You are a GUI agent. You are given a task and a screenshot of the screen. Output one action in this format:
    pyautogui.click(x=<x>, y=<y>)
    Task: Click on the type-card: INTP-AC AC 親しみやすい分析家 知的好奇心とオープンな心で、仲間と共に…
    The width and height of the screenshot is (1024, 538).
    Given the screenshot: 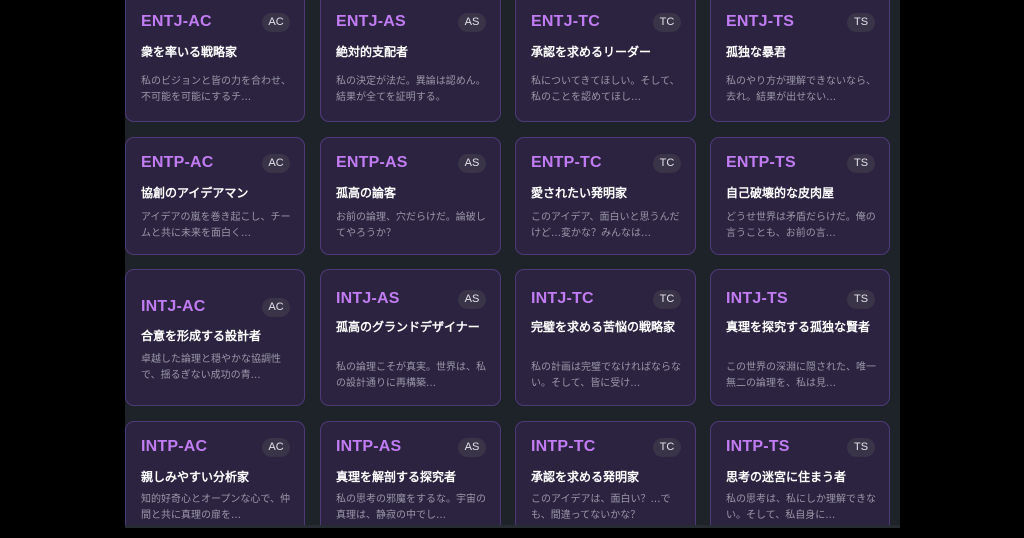 What is the action you would take?
    pyautogui.click(x=215, y=474)
    